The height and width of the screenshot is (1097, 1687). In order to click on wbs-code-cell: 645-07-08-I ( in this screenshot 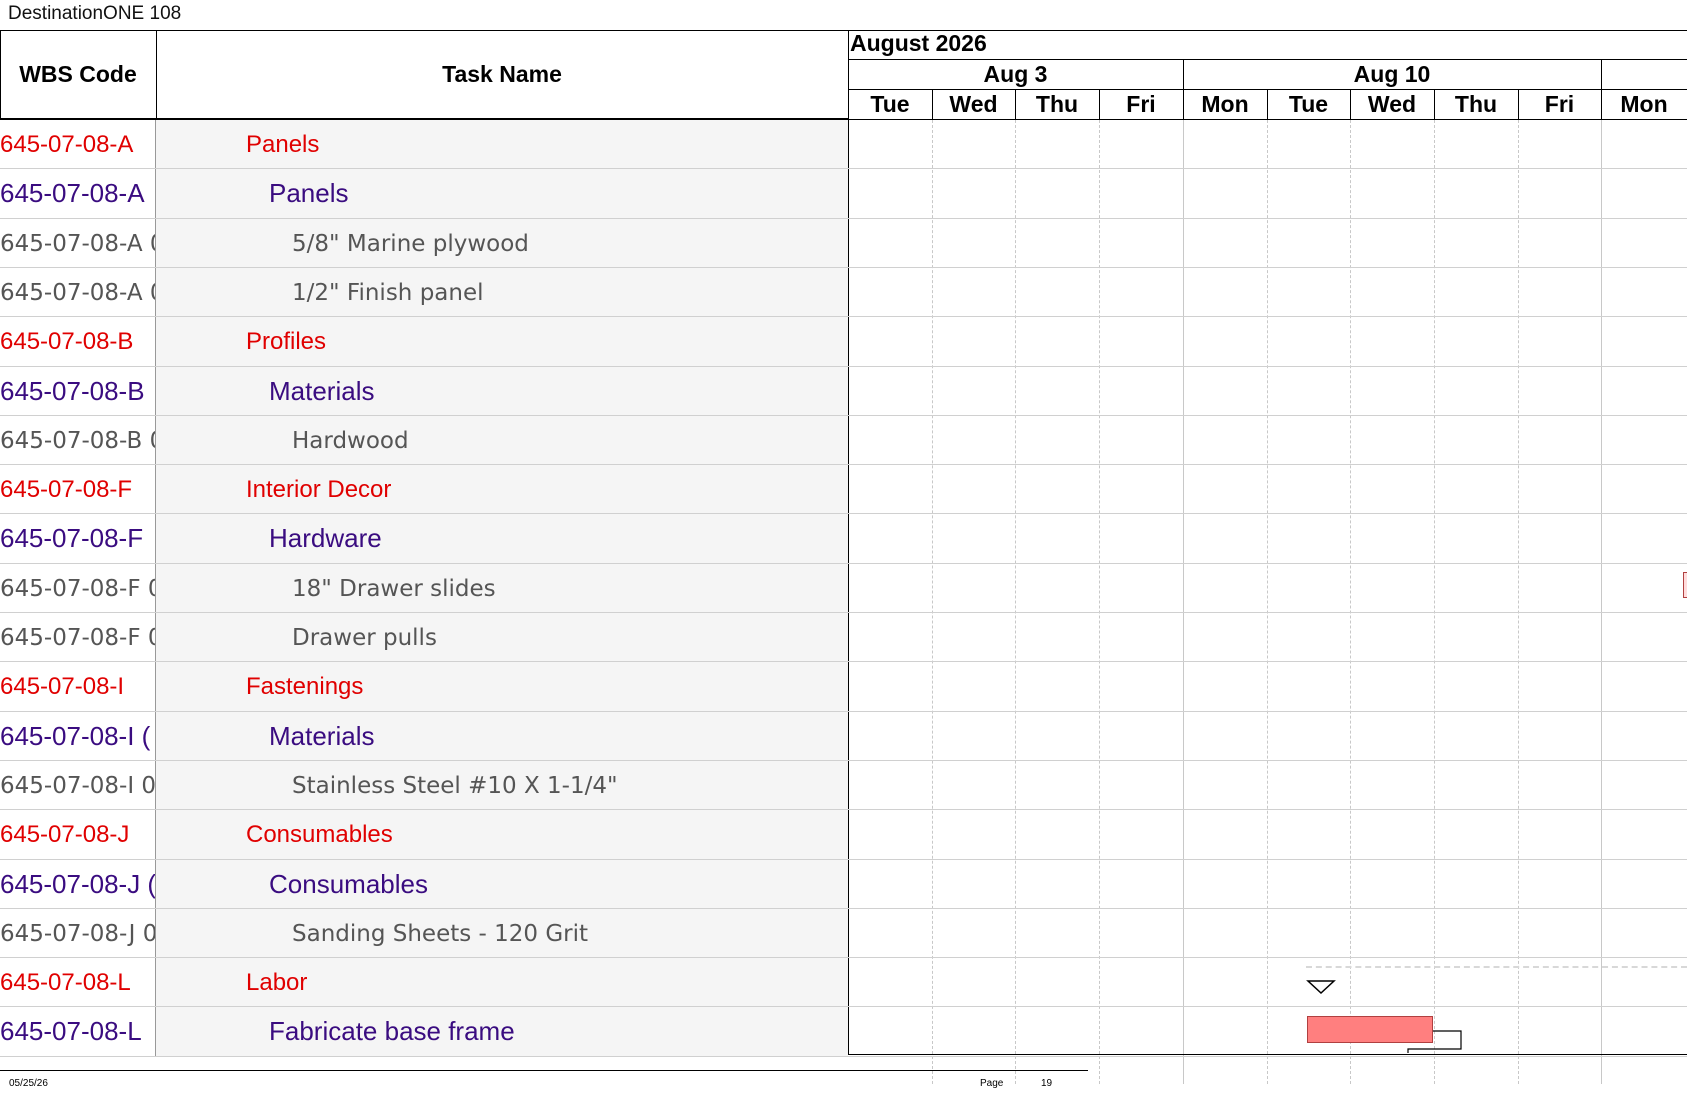, I will do `click(78, 736)`.